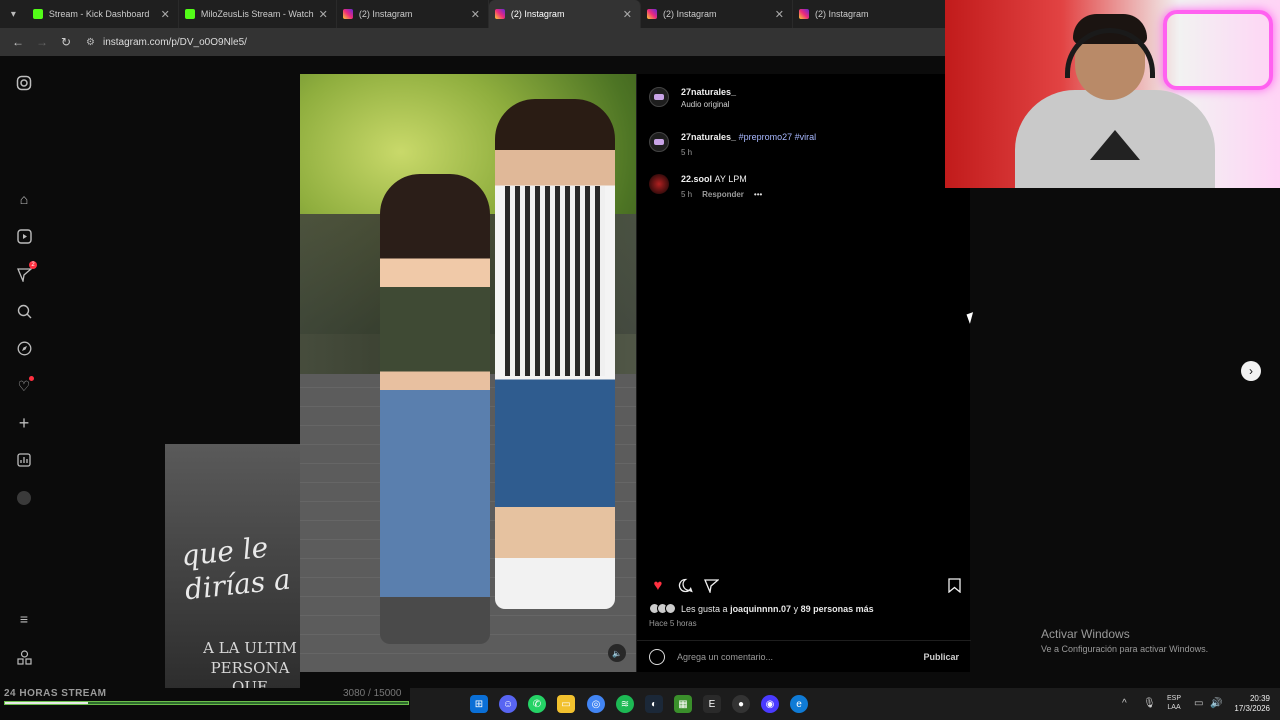 The height and width of the screenshot is (720, 1280). What do you see at coordinates (90, 42) in the screenshot?
I see `site-settings-icon: ⚙` at bounding box center [90, 42].